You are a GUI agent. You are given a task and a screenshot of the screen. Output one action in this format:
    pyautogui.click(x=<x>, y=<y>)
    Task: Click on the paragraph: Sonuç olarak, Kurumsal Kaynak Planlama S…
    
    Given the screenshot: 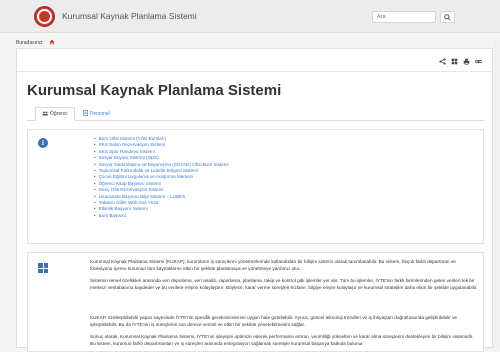 What is the action you would take?
    pyautogui.click(x=282, y=340)
    